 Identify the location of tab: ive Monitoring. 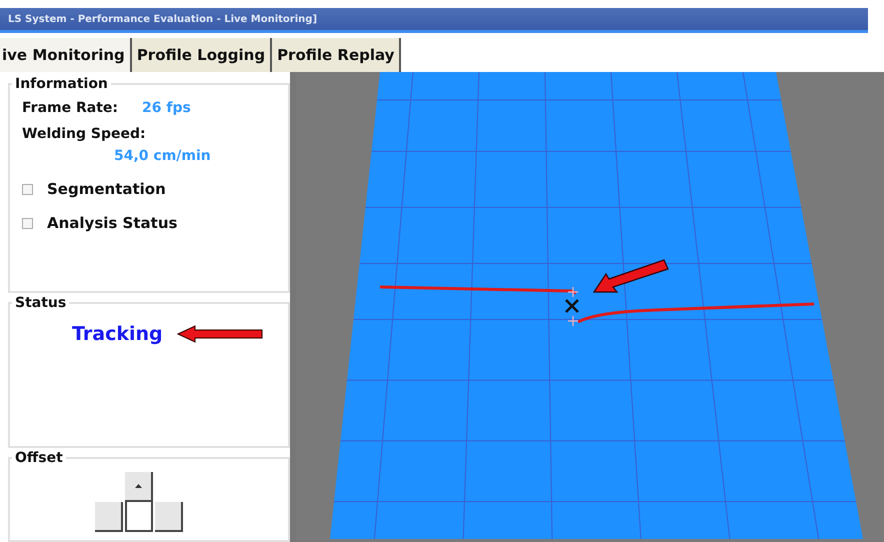
(66, 55).